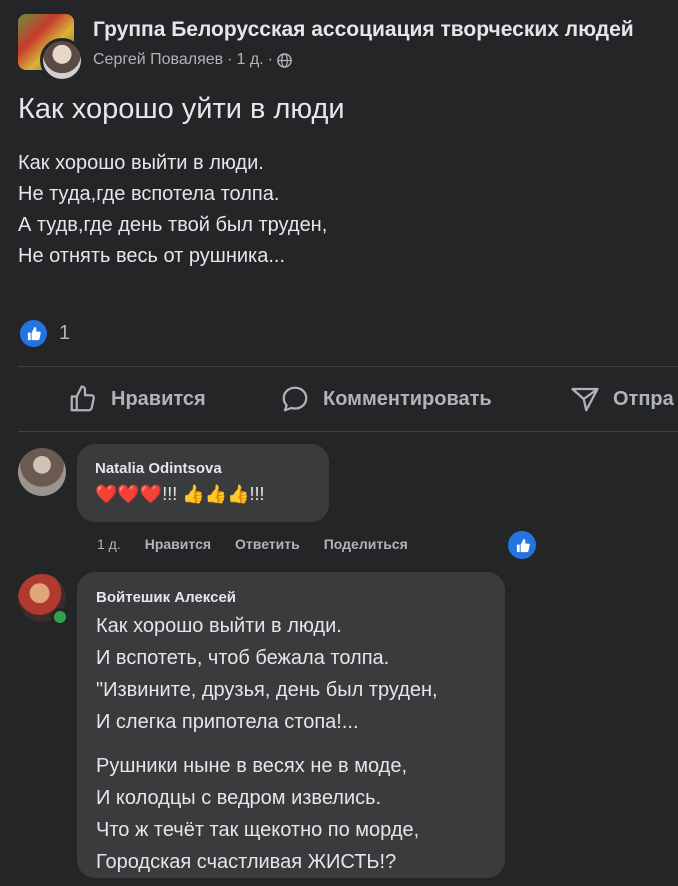 Image resolution: width=678 pixels, height=886 pixels. What do you see at coordinates (203, 483) in the screenshot?
I see `comment-bubble: Natalia Odintsova ❤️❤️❤️!!! 👍👍👍!!!` at bounding box center [203, 483].